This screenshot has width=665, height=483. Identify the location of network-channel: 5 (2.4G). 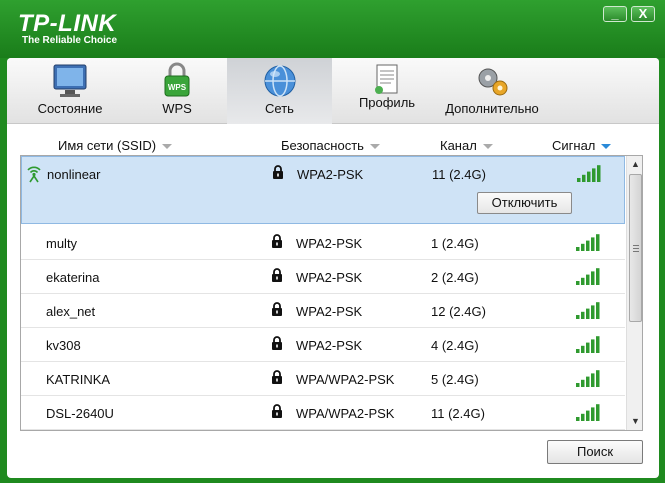
(455, 379).